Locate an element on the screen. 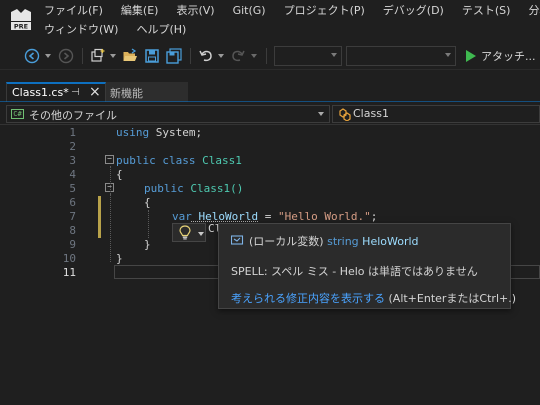 This screenshot has width=540, height=405. member-dropdown: Class1 is located at coordinates (436, 114).